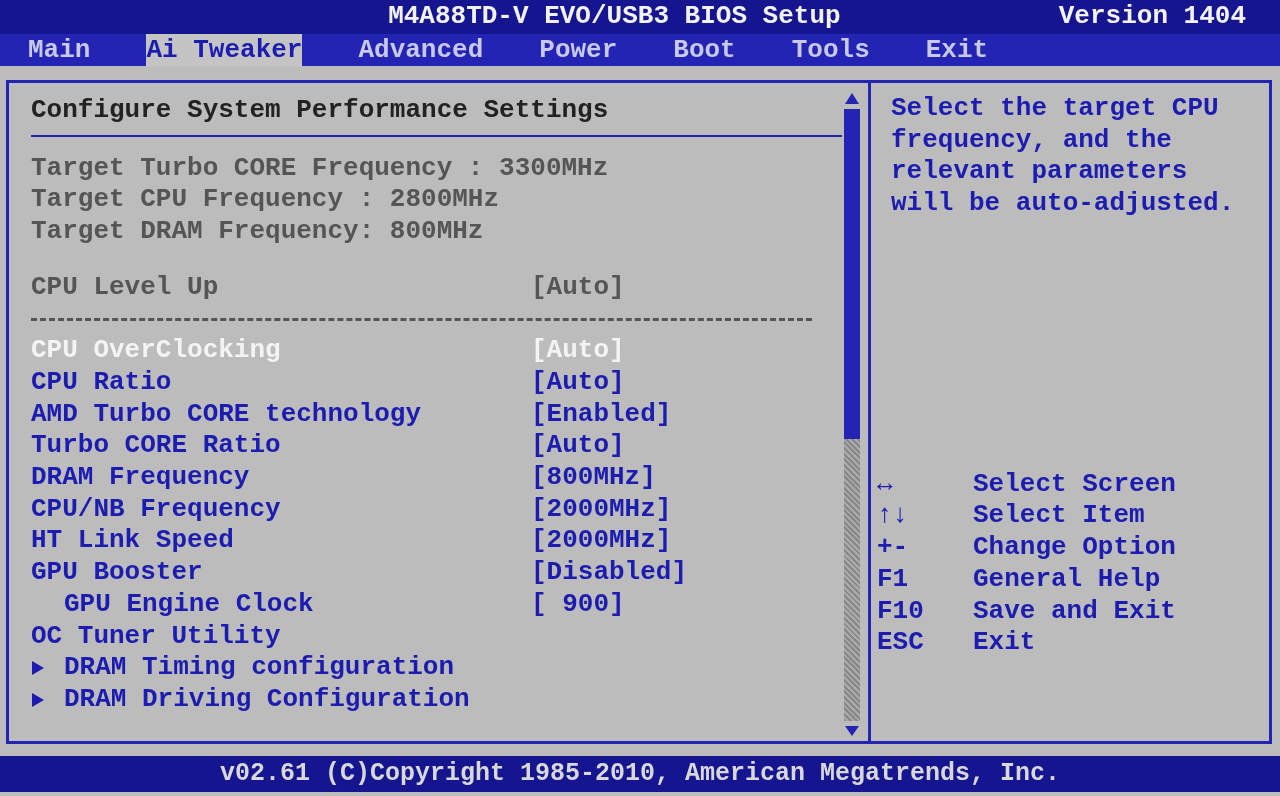  Describe the element at coordinates (320, 168) in the screenshot. I see `info-line: Target Turbo CORE Frequency : 3300MHz` at that location.